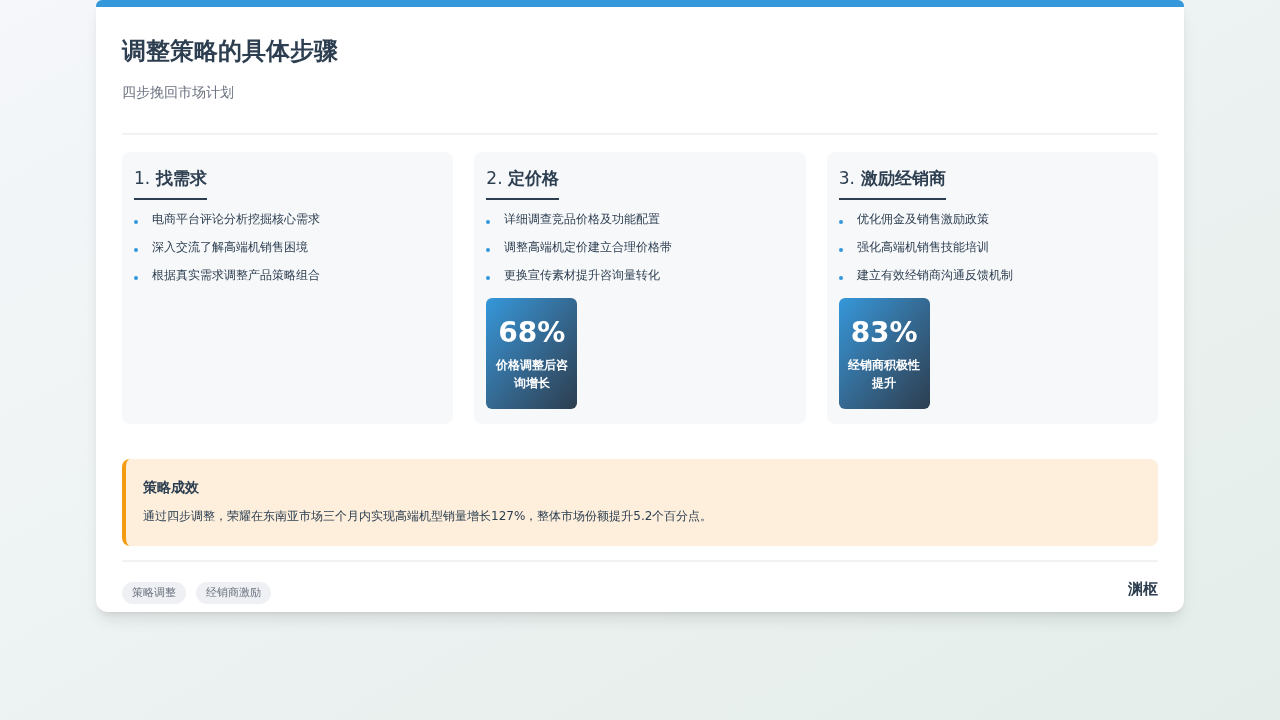 Image resolution: width=1280 pixels, height=720 pixels. What do you see at coordinates (588, 247) in the screenshot?
I see `step-bullet-text: 调整高端机定价建立合理价格带` at bounding box center [588, 247].